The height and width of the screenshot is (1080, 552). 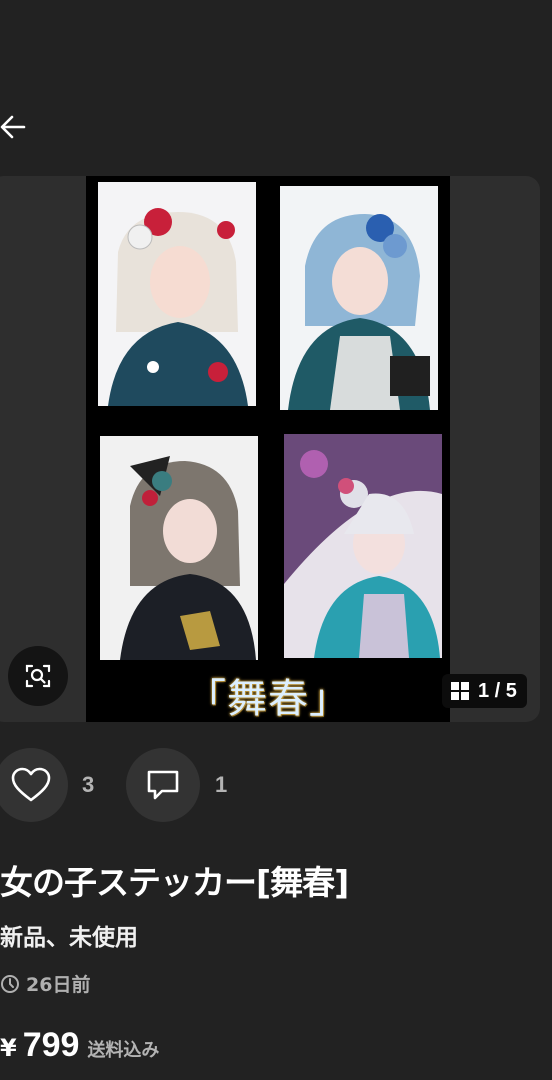 I want to click on like-count: 3, so click(x=88, y=784).